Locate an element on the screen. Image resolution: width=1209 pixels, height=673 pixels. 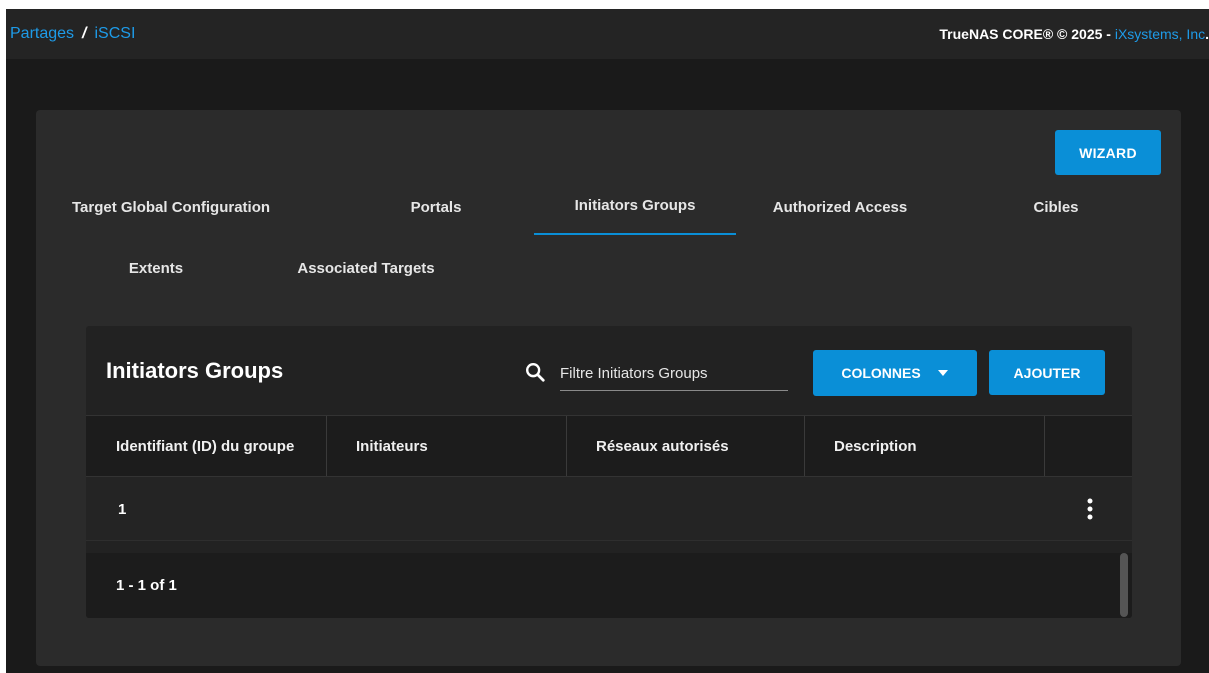
tab-extents: Extents is located at coordinates (156, 268).